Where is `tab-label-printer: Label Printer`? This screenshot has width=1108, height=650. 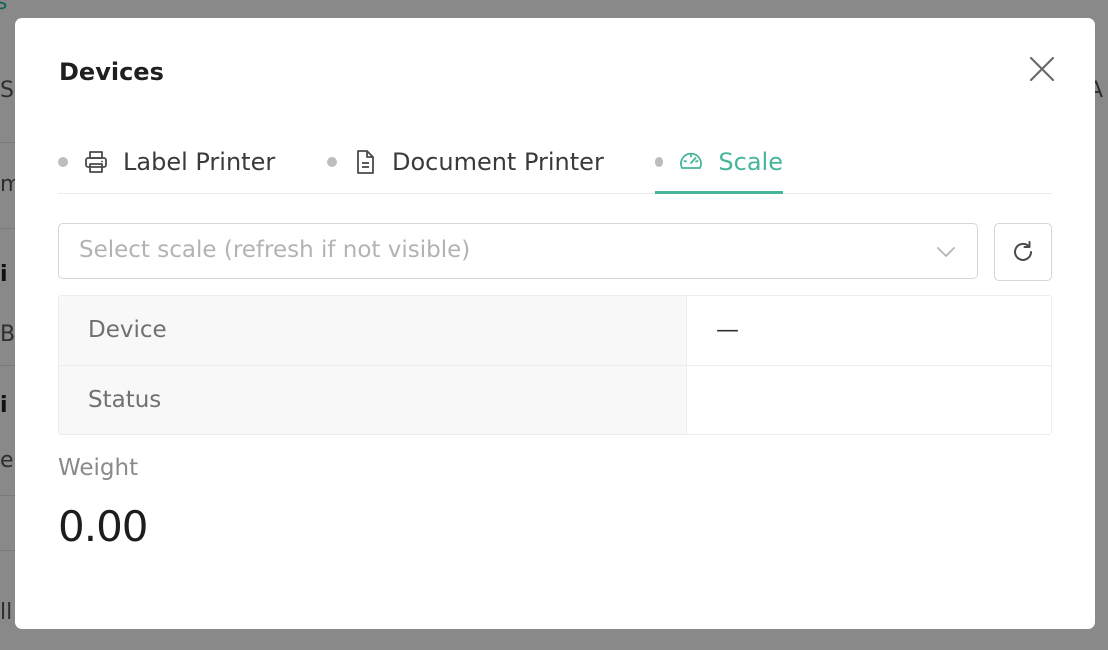
tab-label-printer: Label Printer is located at coordinates (166, 161).